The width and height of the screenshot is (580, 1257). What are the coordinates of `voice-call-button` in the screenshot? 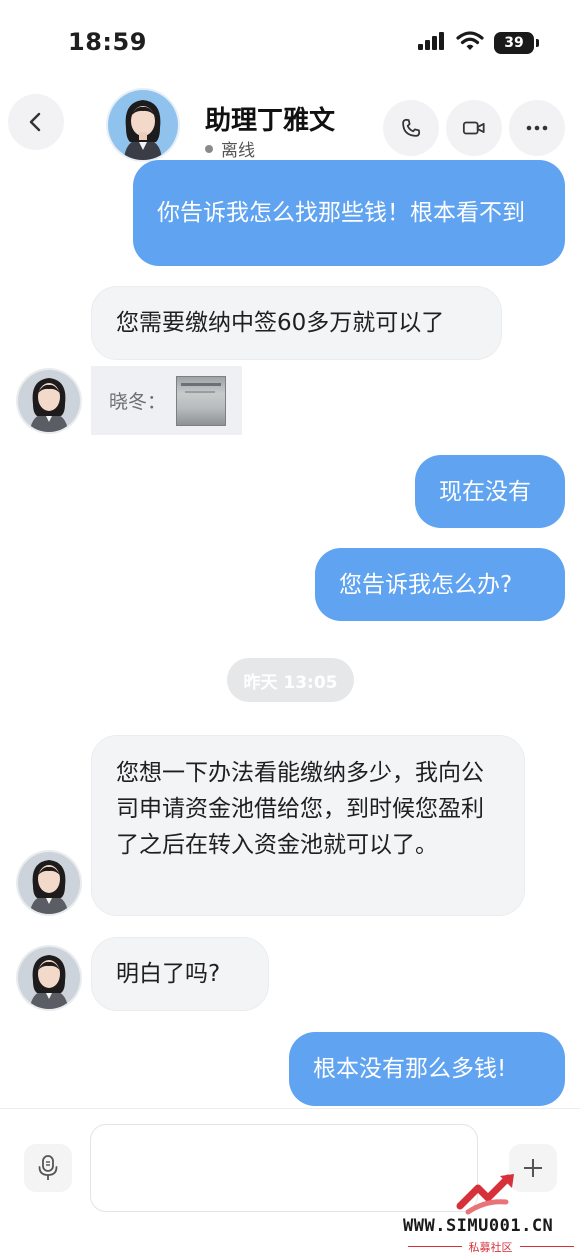 It's located at (411, 128).